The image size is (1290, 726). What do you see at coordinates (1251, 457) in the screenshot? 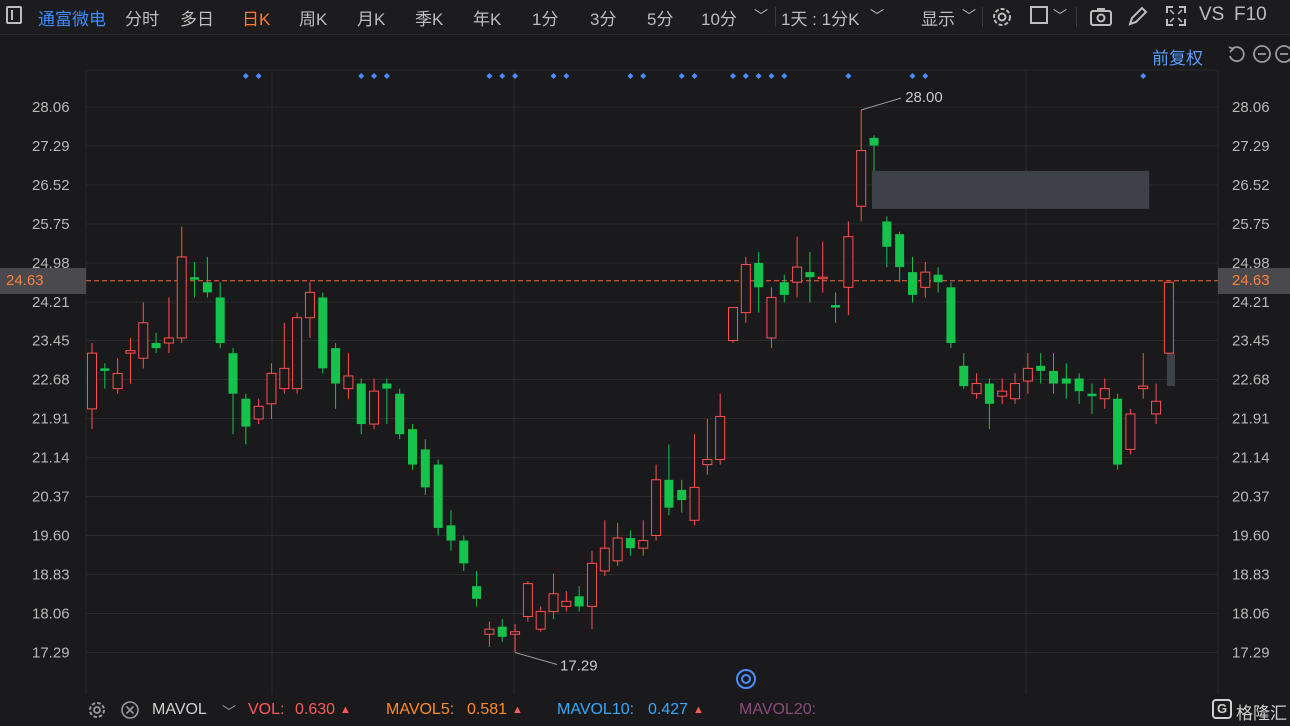
I see `y-tick-label-right: 21.14` at bounding box center [1251, 457].